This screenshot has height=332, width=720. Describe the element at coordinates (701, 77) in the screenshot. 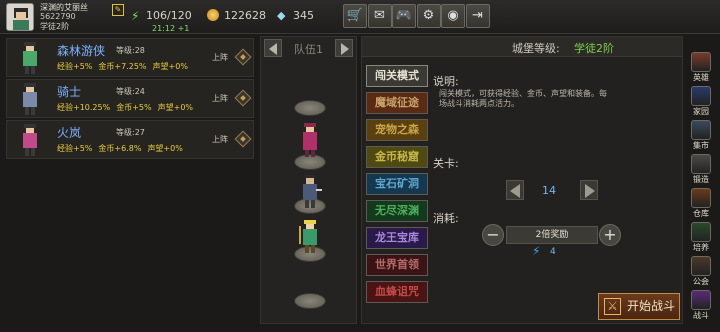

I see `side-nav-label: 英雄` at that location.